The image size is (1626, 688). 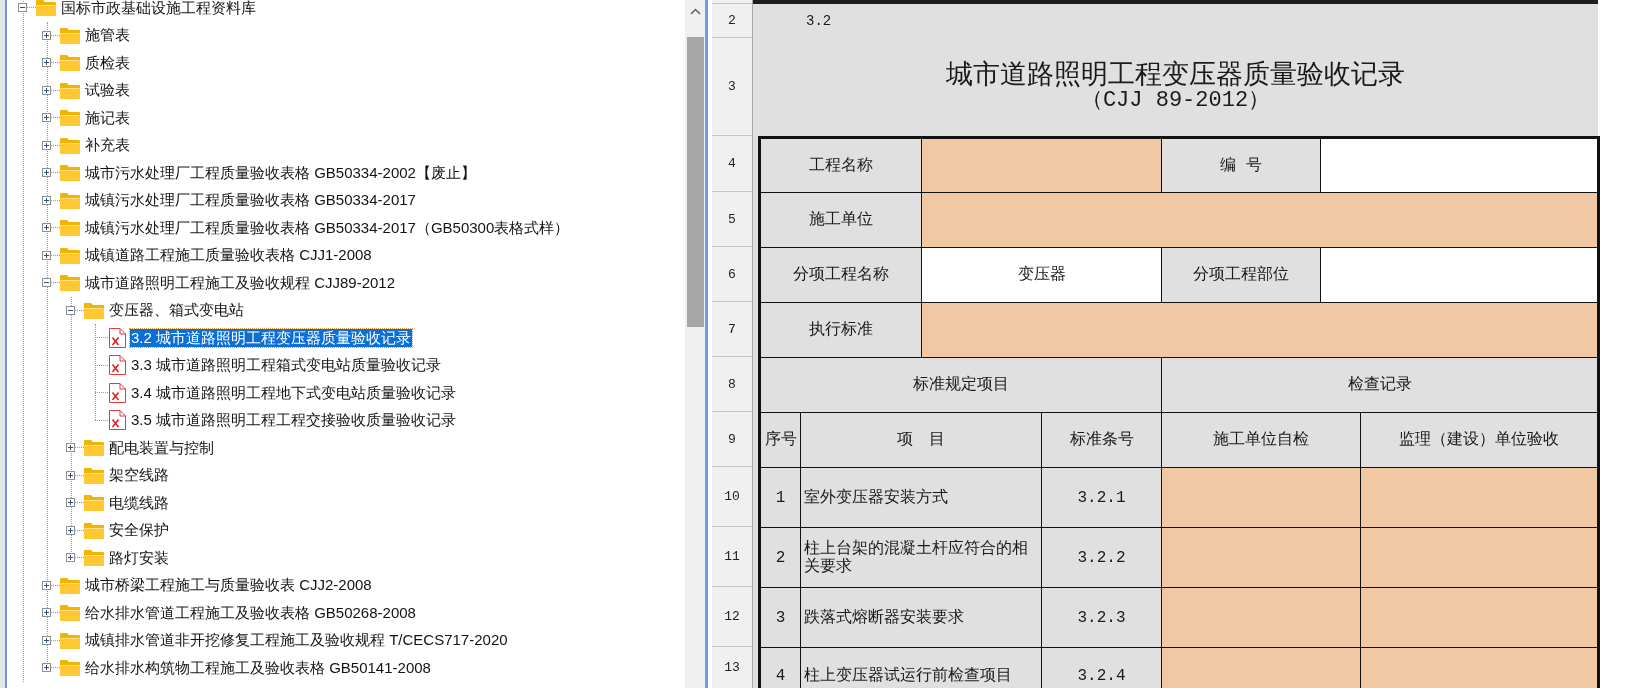 I want to click on row-header: 11, so click(x=732, y=556).